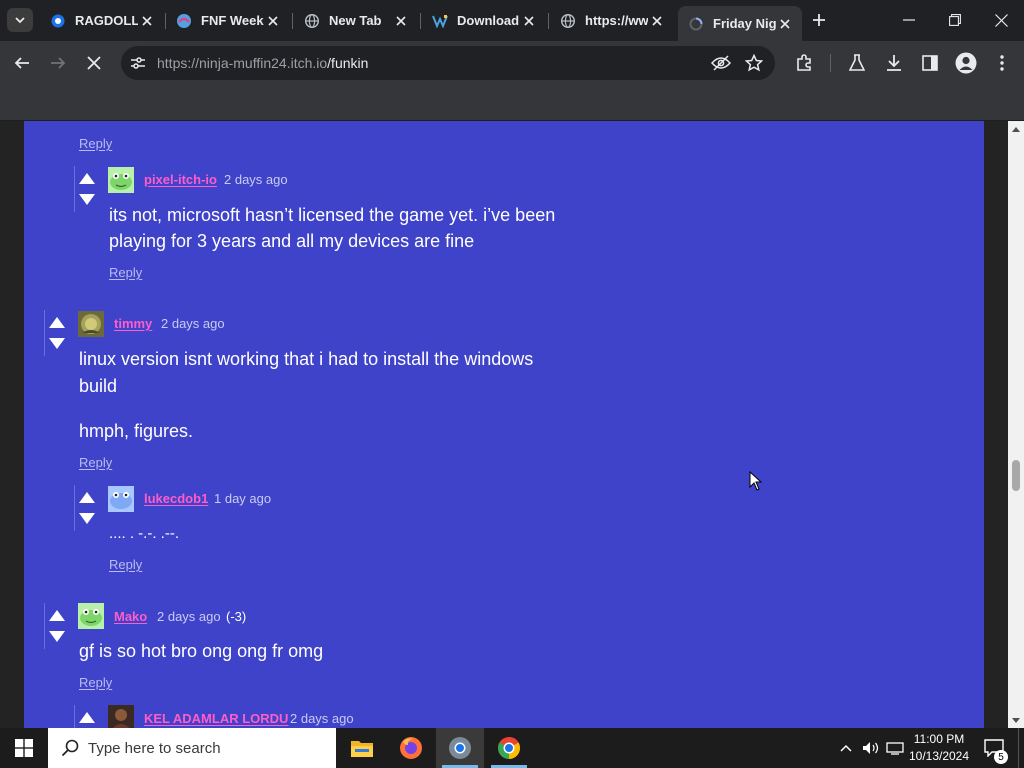  What do you see at coordinates (138, 63) in the screenshot?
I see `site-info-icon` at bounding box center [138, 63].